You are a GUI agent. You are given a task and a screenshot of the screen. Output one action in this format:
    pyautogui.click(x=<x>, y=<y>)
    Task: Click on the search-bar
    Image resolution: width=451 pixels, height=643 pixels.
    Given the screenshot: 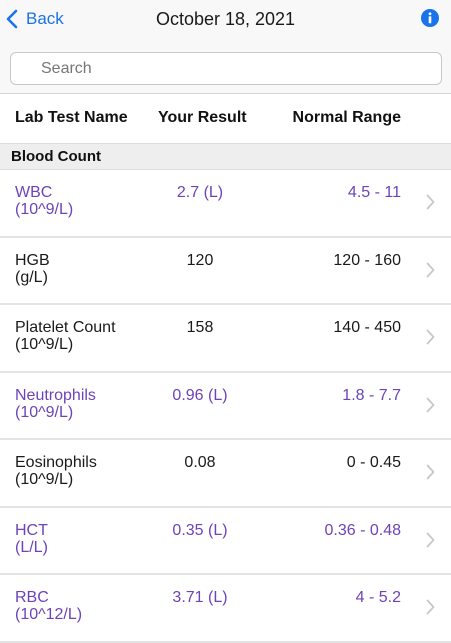 What is the action you would take?
    pyautogui.click(x=225, y=69)
    